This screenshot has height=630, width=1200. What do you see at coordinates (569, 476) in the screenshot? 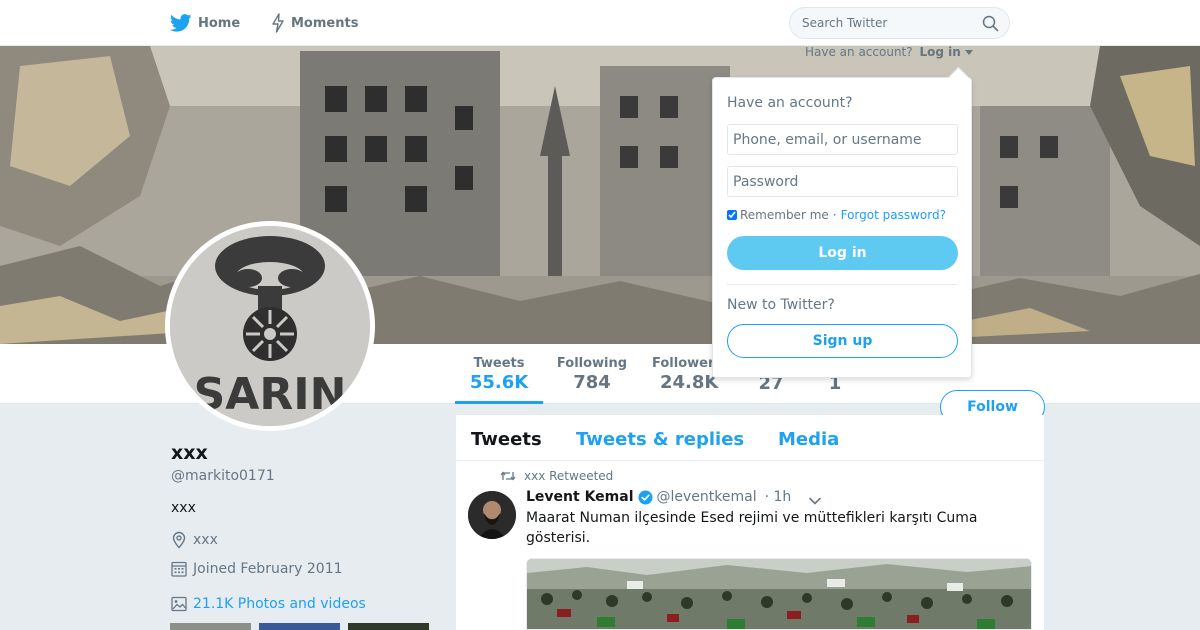
I see `retweet-context-text: xxx Retweeted` at bounding box center [569, 476].